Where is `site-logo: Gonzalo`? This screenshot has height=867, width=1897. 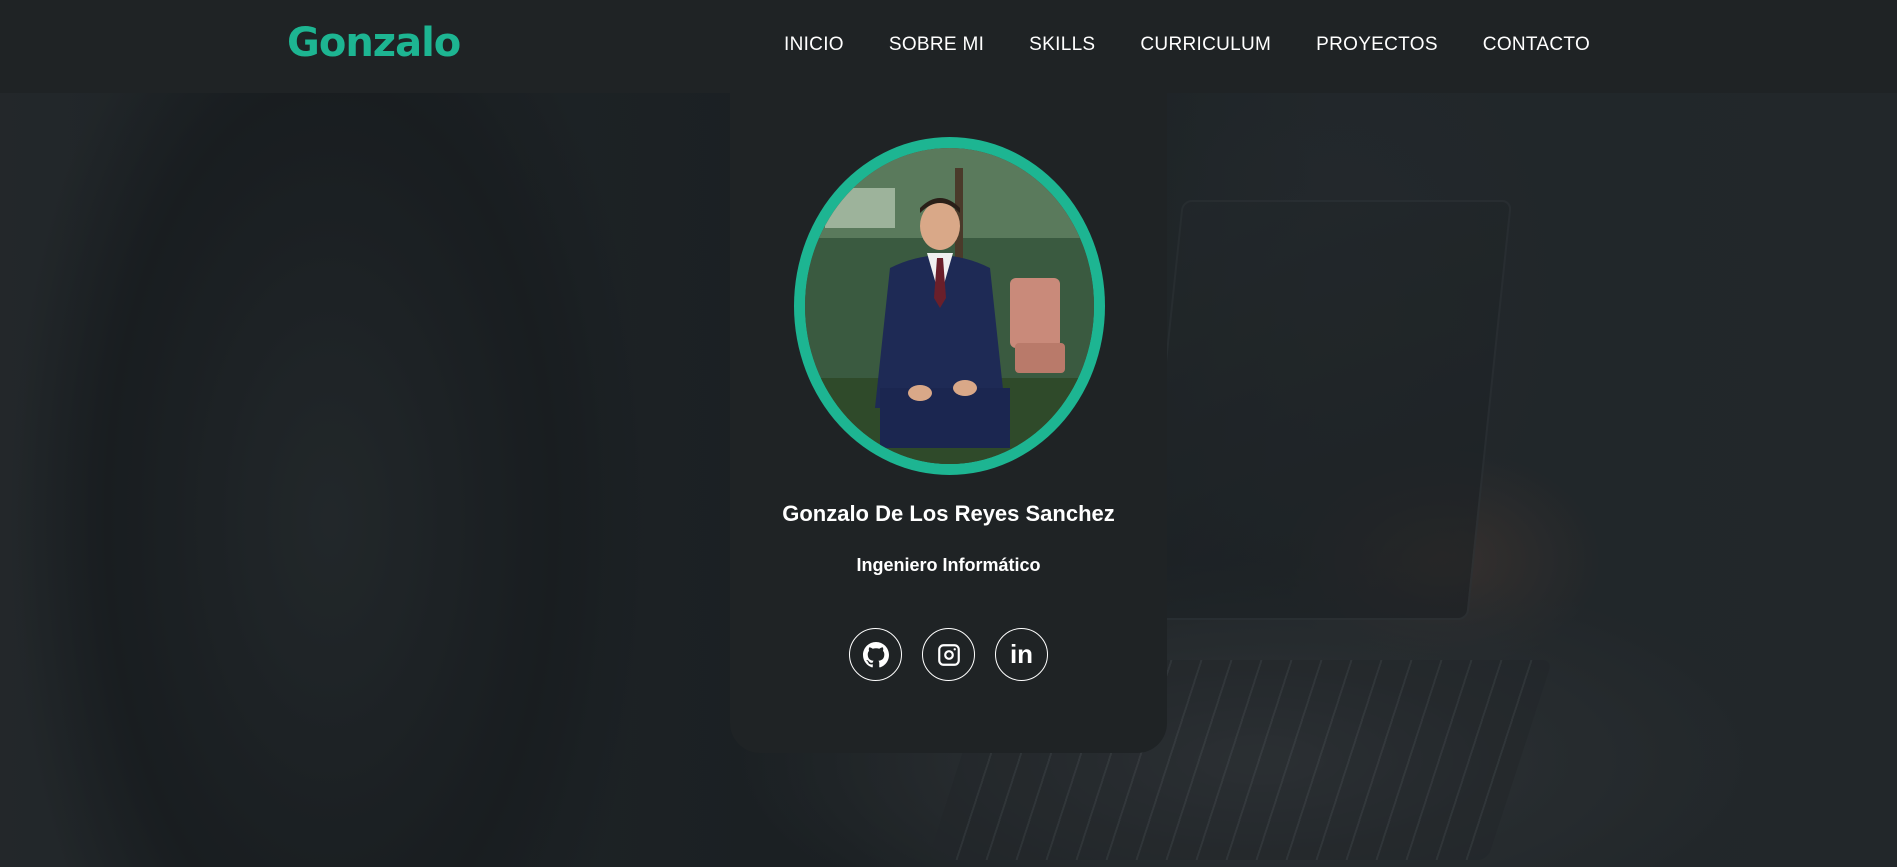
site-logo: Gonzalo is located at coordinates (374, 43).